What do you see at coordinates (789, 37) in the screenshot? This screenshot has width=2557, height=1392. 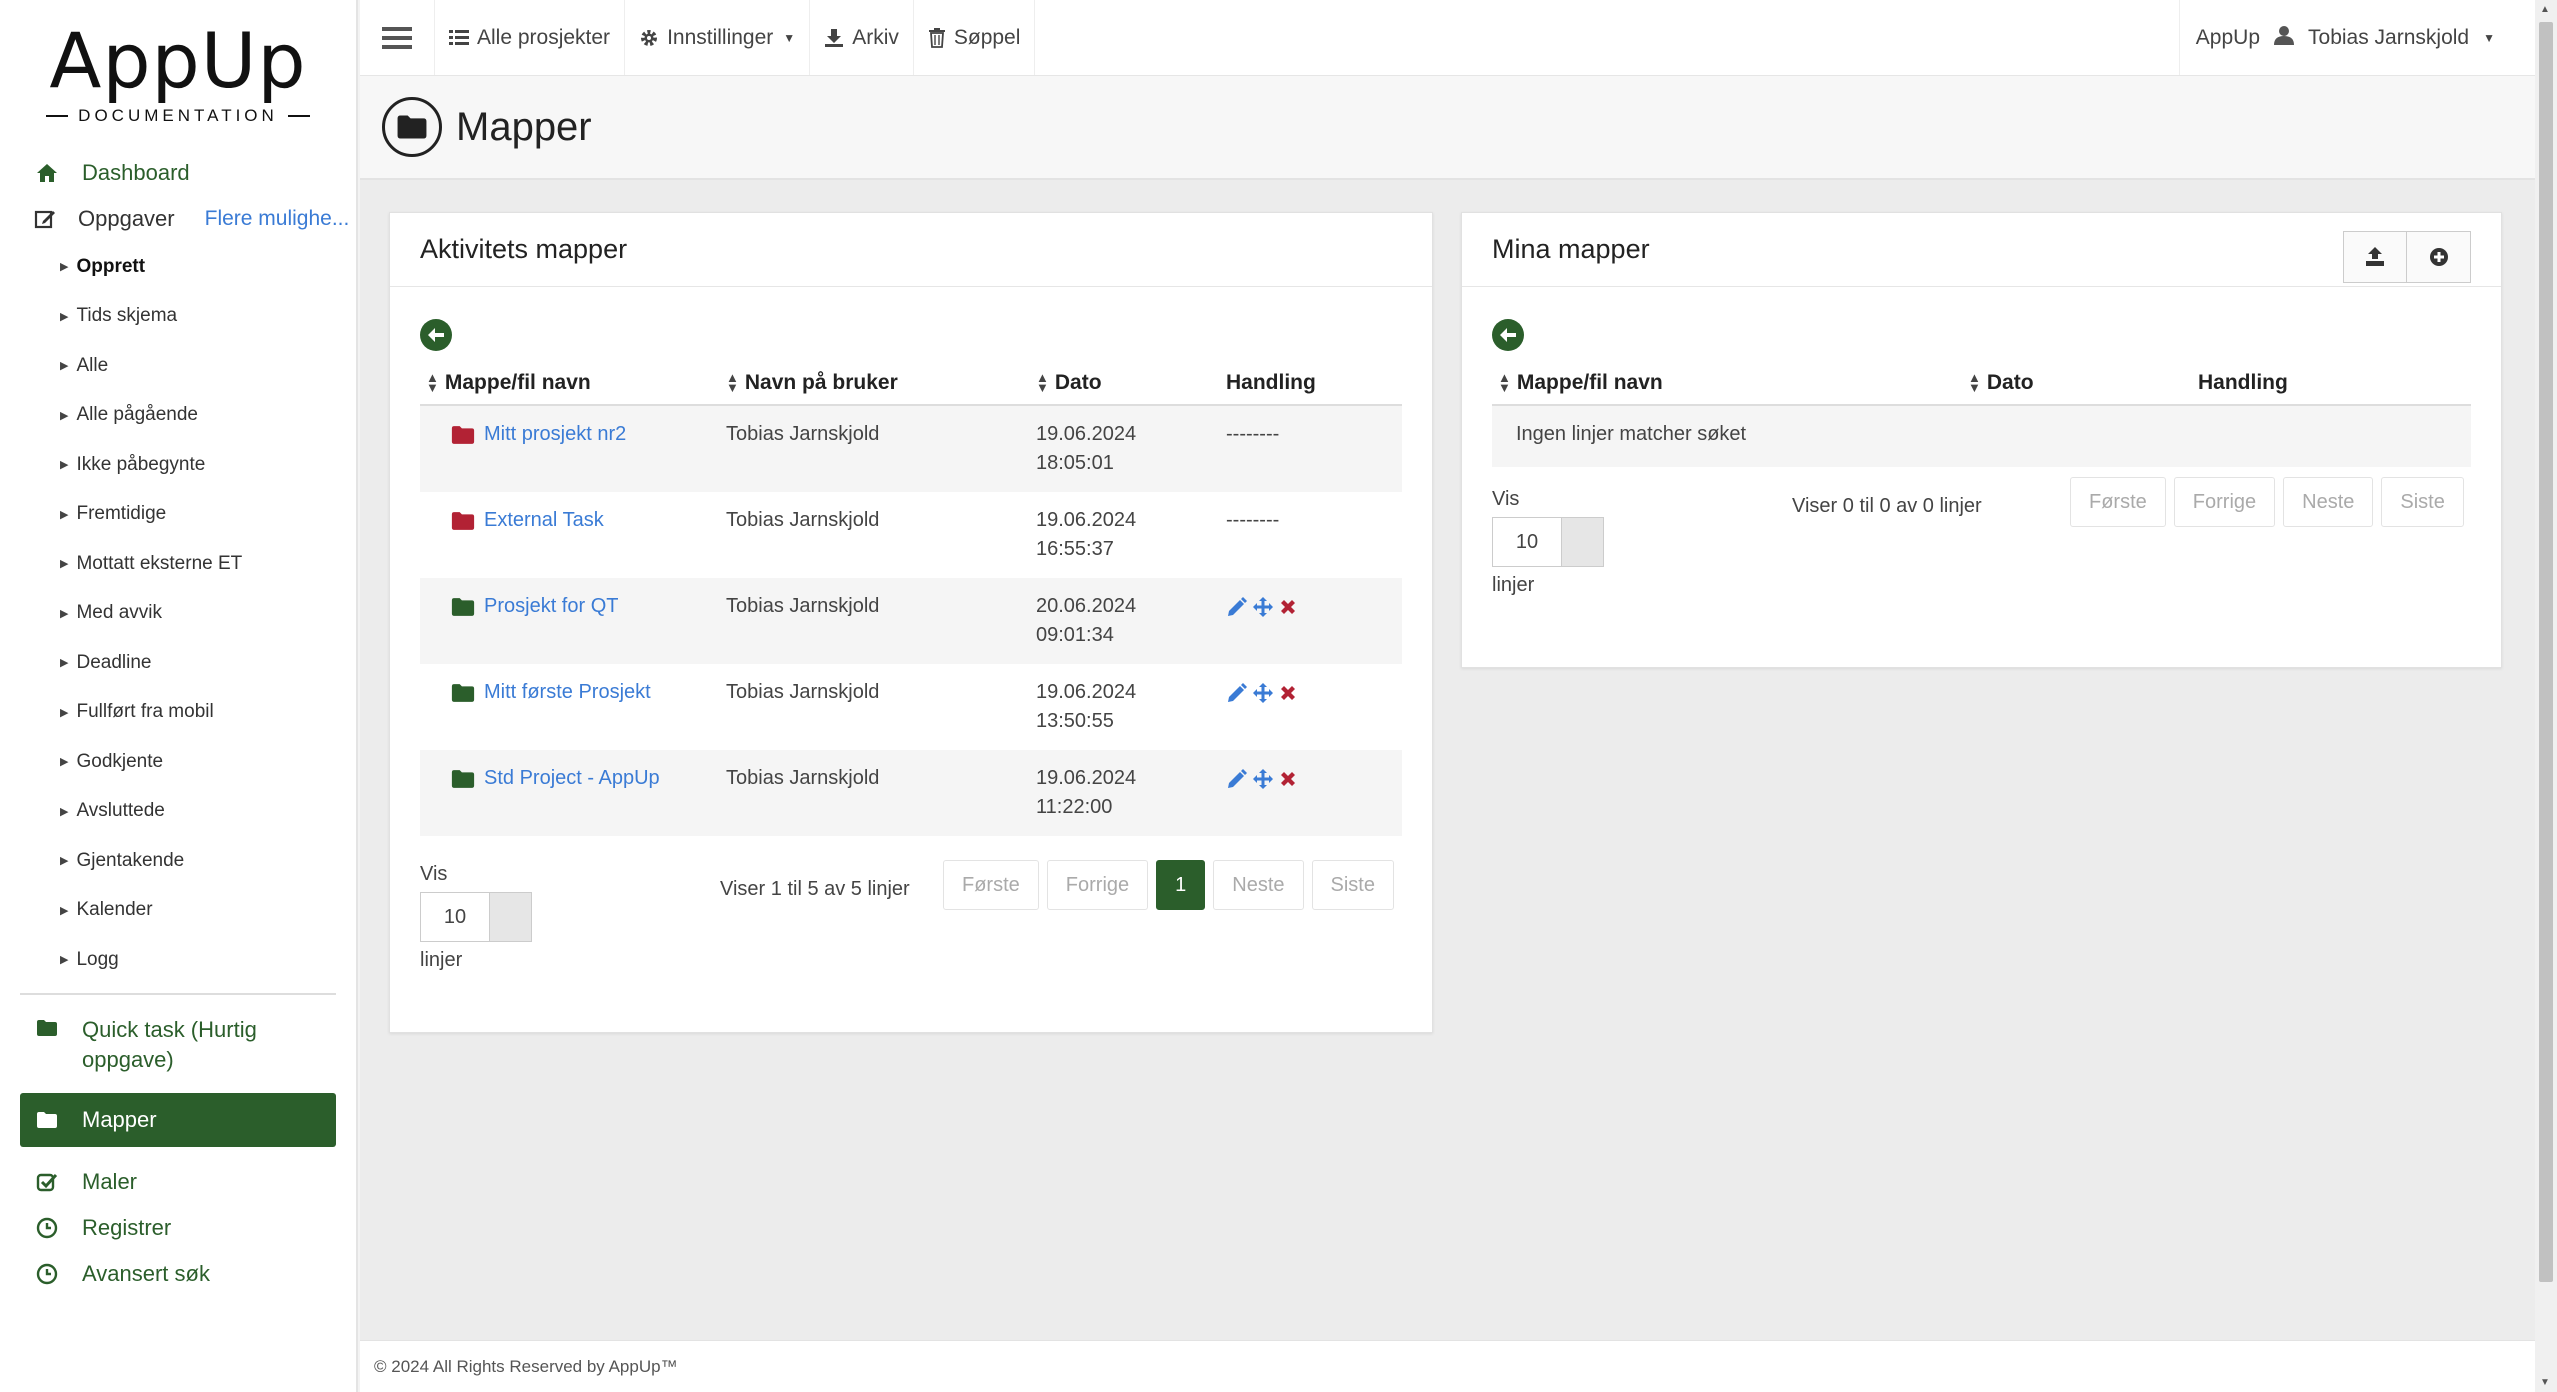 I see `caret-down-icon: ▼` at bounding box center [789, 37].